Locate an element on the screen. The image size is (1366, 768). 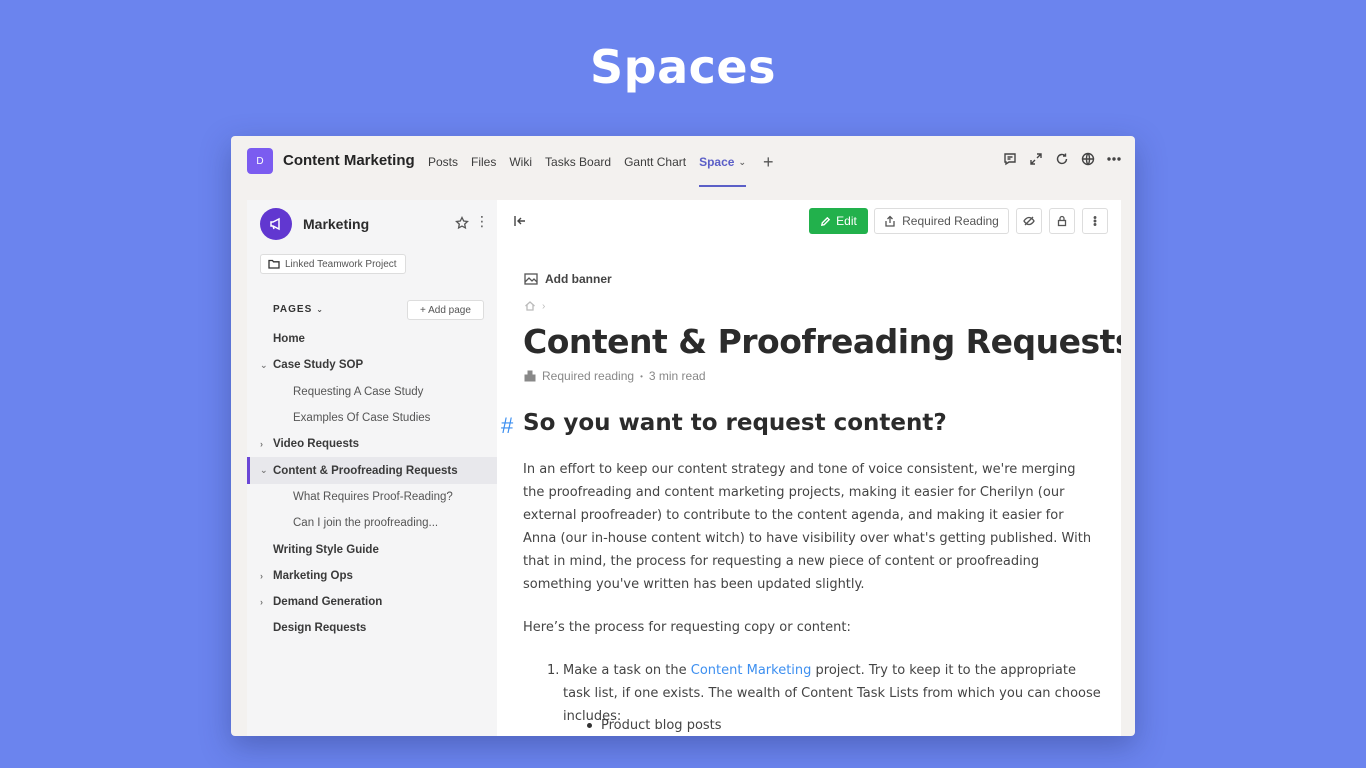
space-name: Marketing is located at coordinates (336, 224).